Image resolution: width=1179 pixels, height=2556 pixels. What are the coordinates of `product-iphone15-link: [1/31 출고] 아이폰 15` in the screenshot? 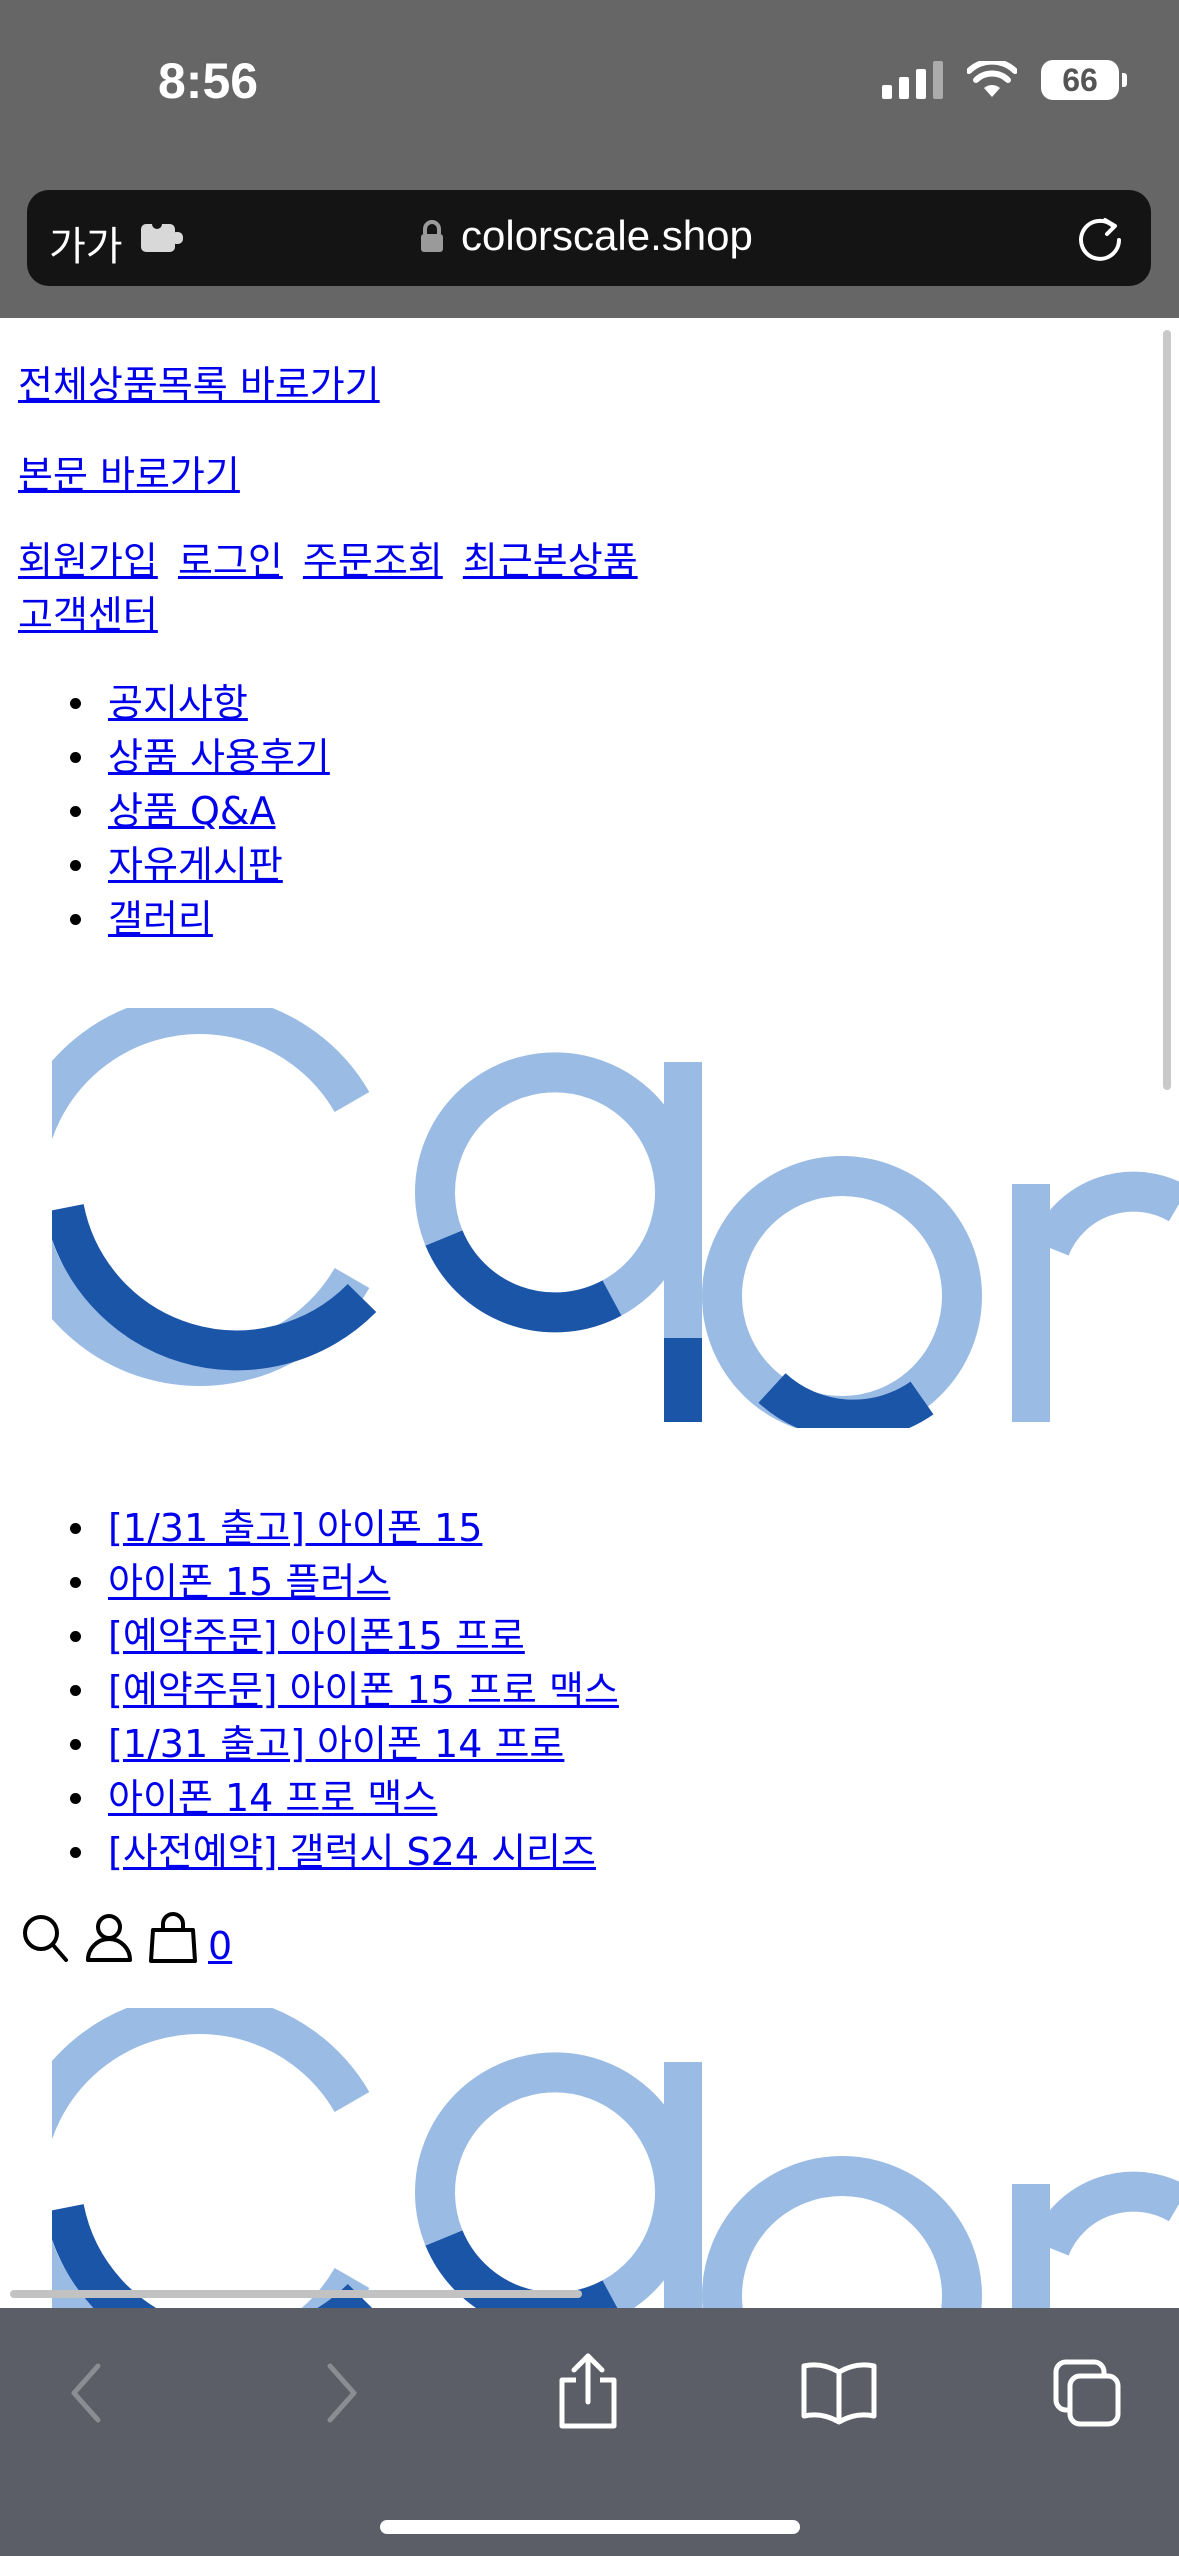 It's located at (295, 1528).